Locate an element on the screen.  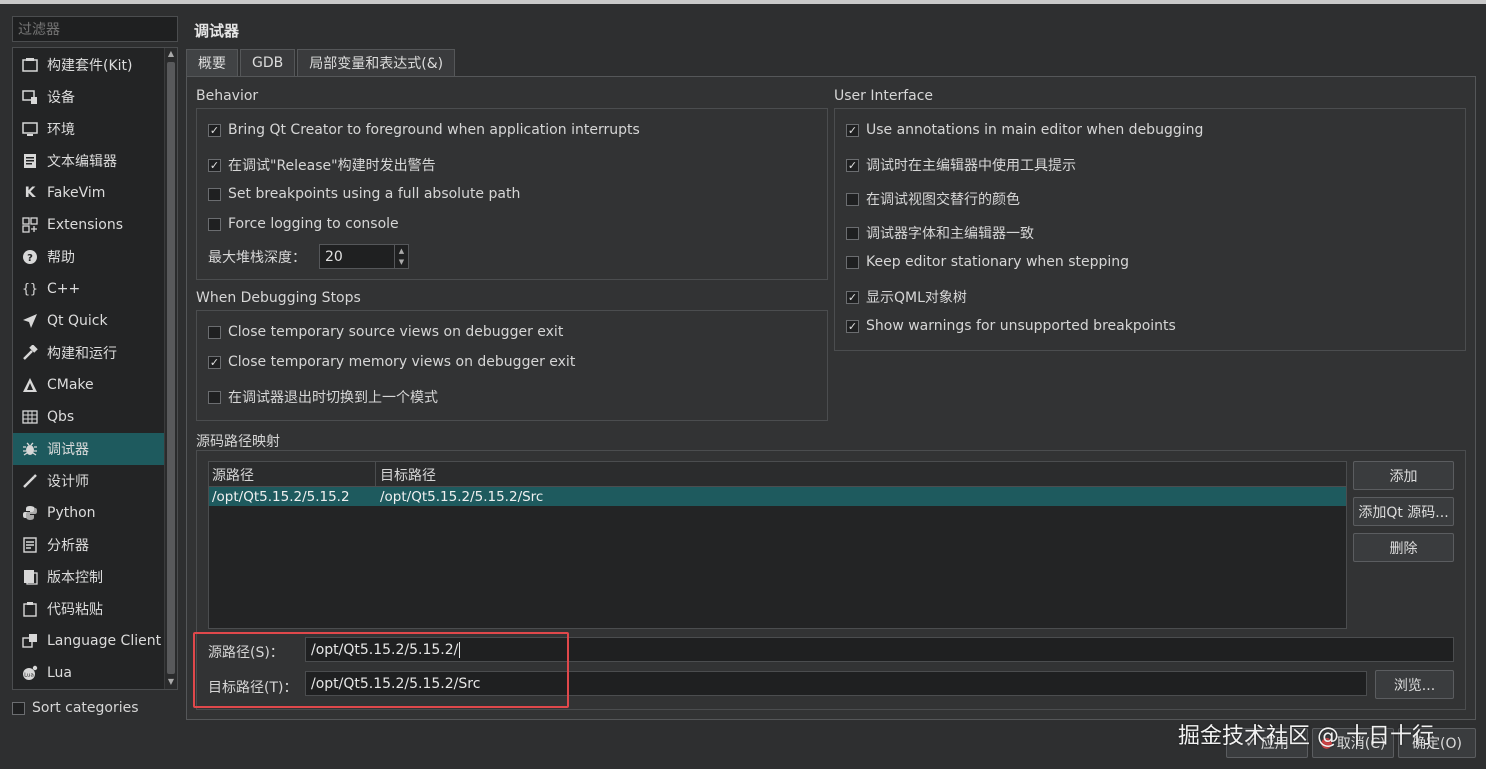
sidebar-item-label: 设计师 is located at coordinates (68, 482).